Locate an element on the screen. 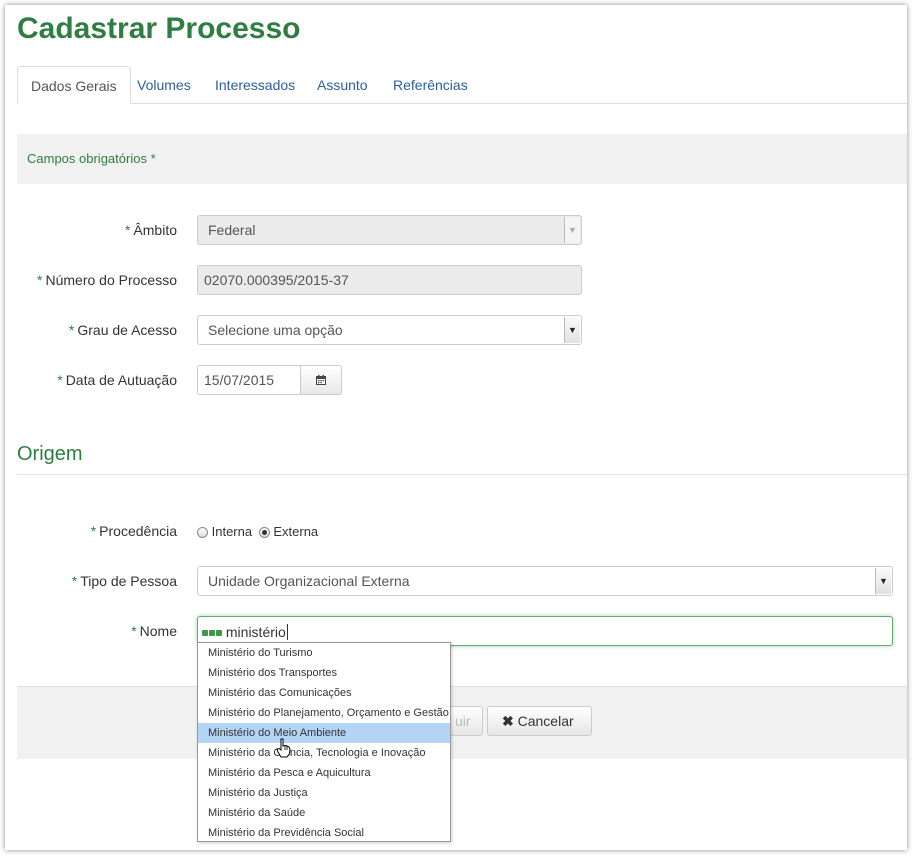 This screenshot has height=857, width=914. autocomplete-option: Ministério da Previdência Social is located at coordinates (324, 833).